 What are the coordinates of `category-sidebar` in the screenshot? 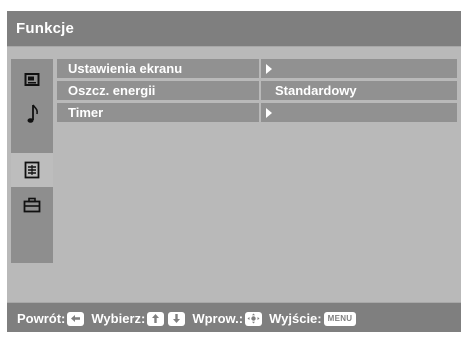 It's located at (32, 161).